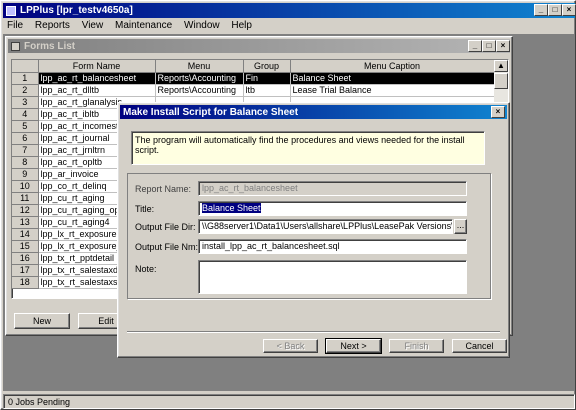 The height and width of the screenshot is (410, 576). I want to click on maximize-button: □, so click(555, 10).